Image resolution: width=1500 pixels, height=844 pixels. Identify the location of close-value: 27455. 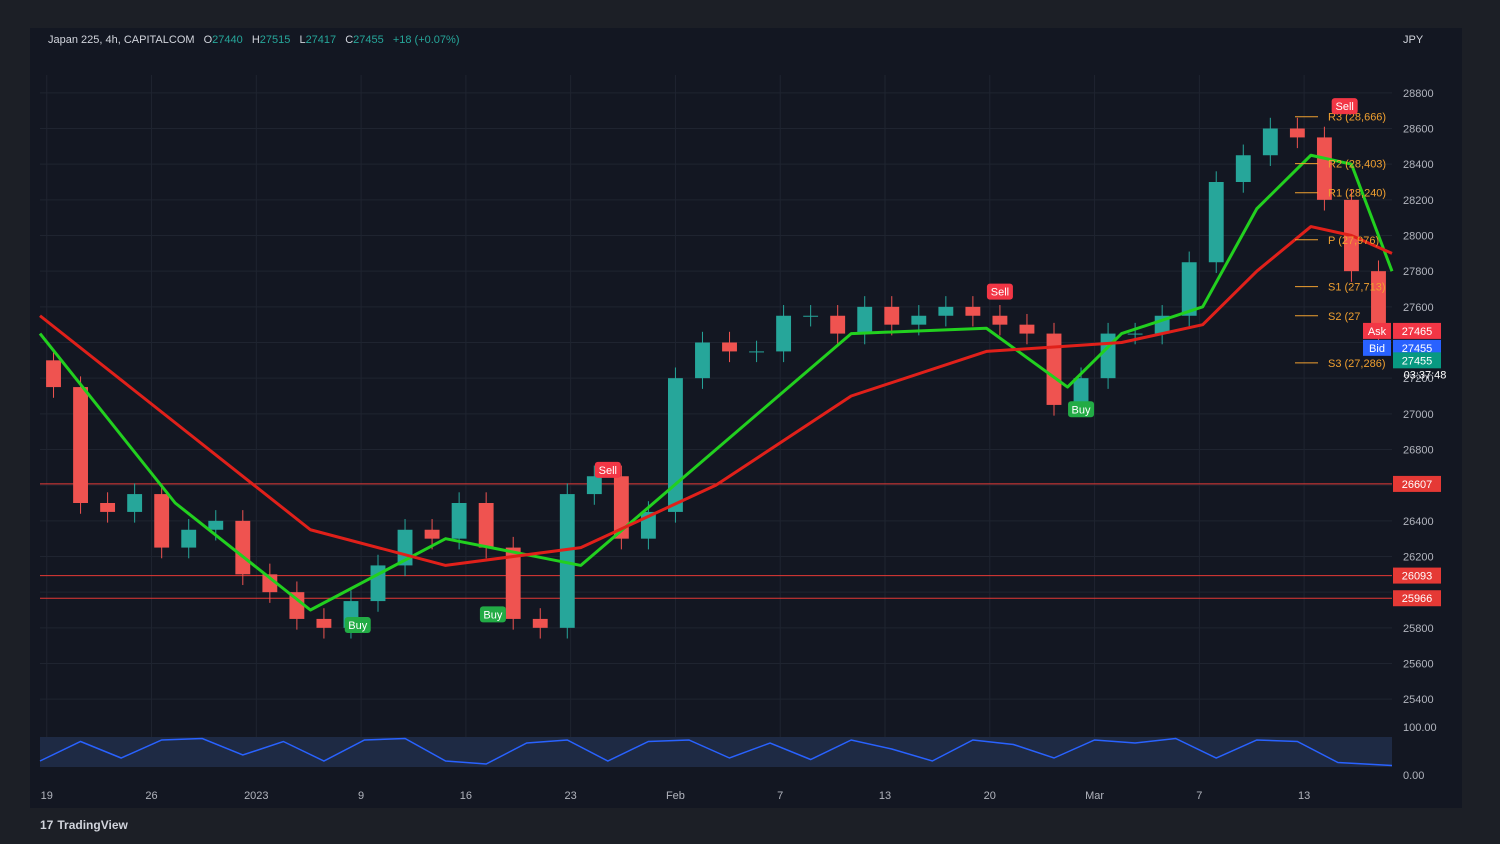
(368, 40).